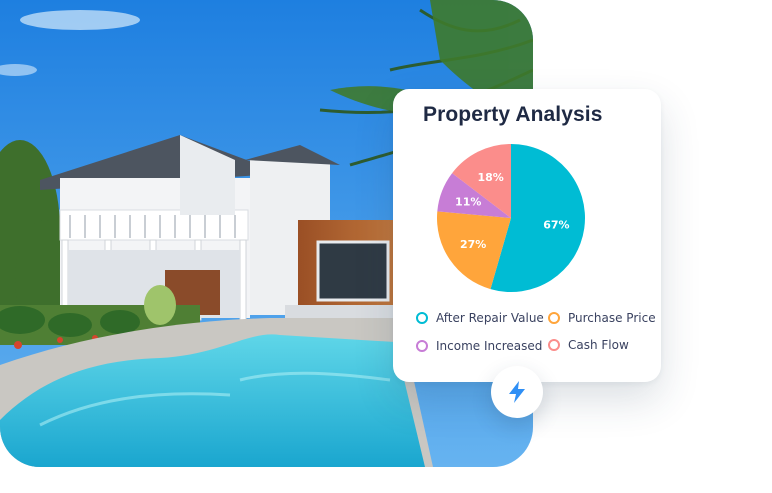 This screenshot has height=493, width=772. I want to click on legend-item-after-repair-value: After Repair Value, so click(480, 318).